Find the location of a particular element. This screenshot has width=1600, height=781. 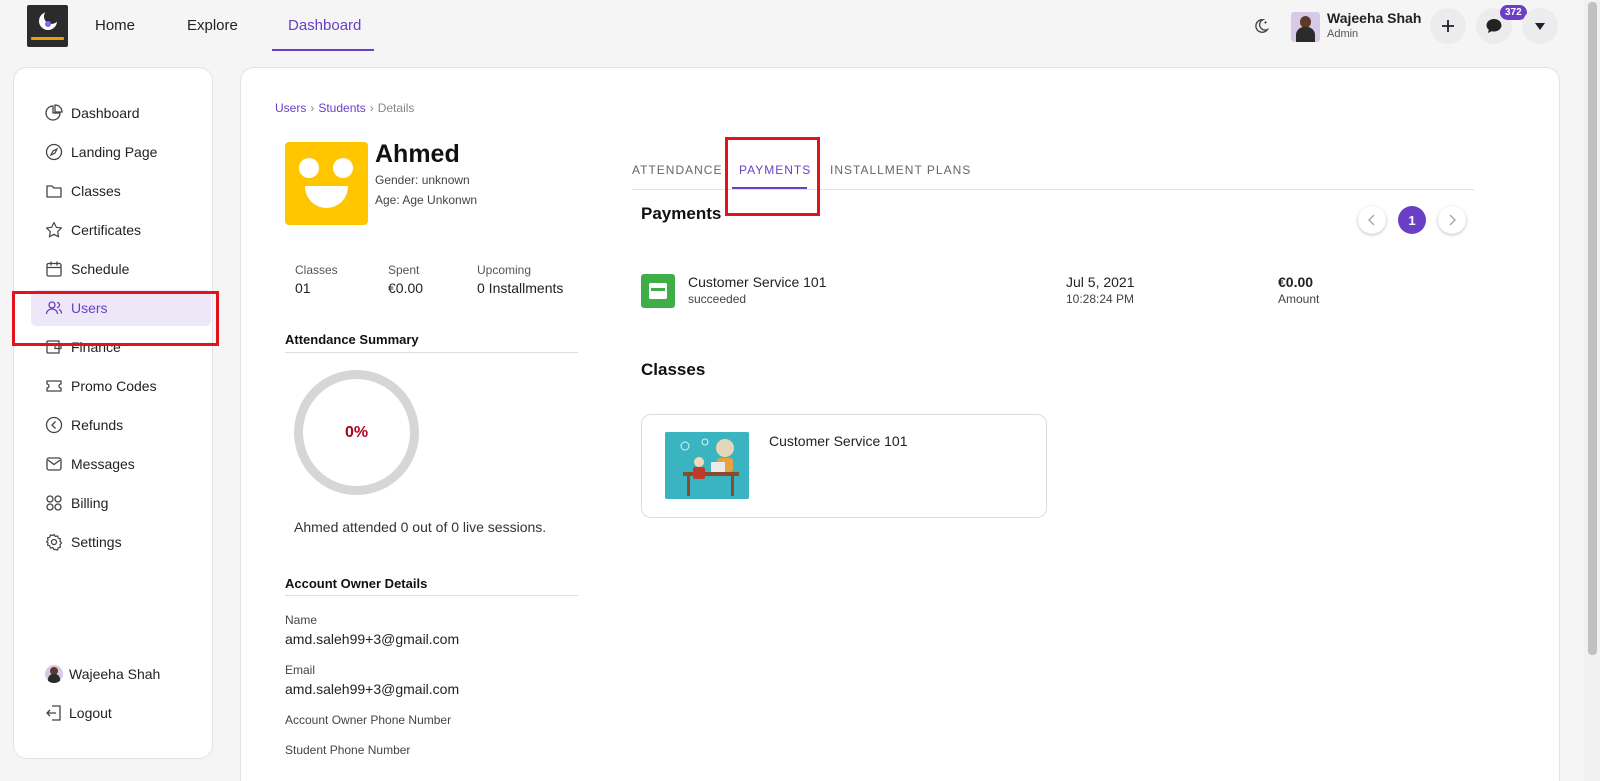

plus-icon is located at coordinates (1448, 26).